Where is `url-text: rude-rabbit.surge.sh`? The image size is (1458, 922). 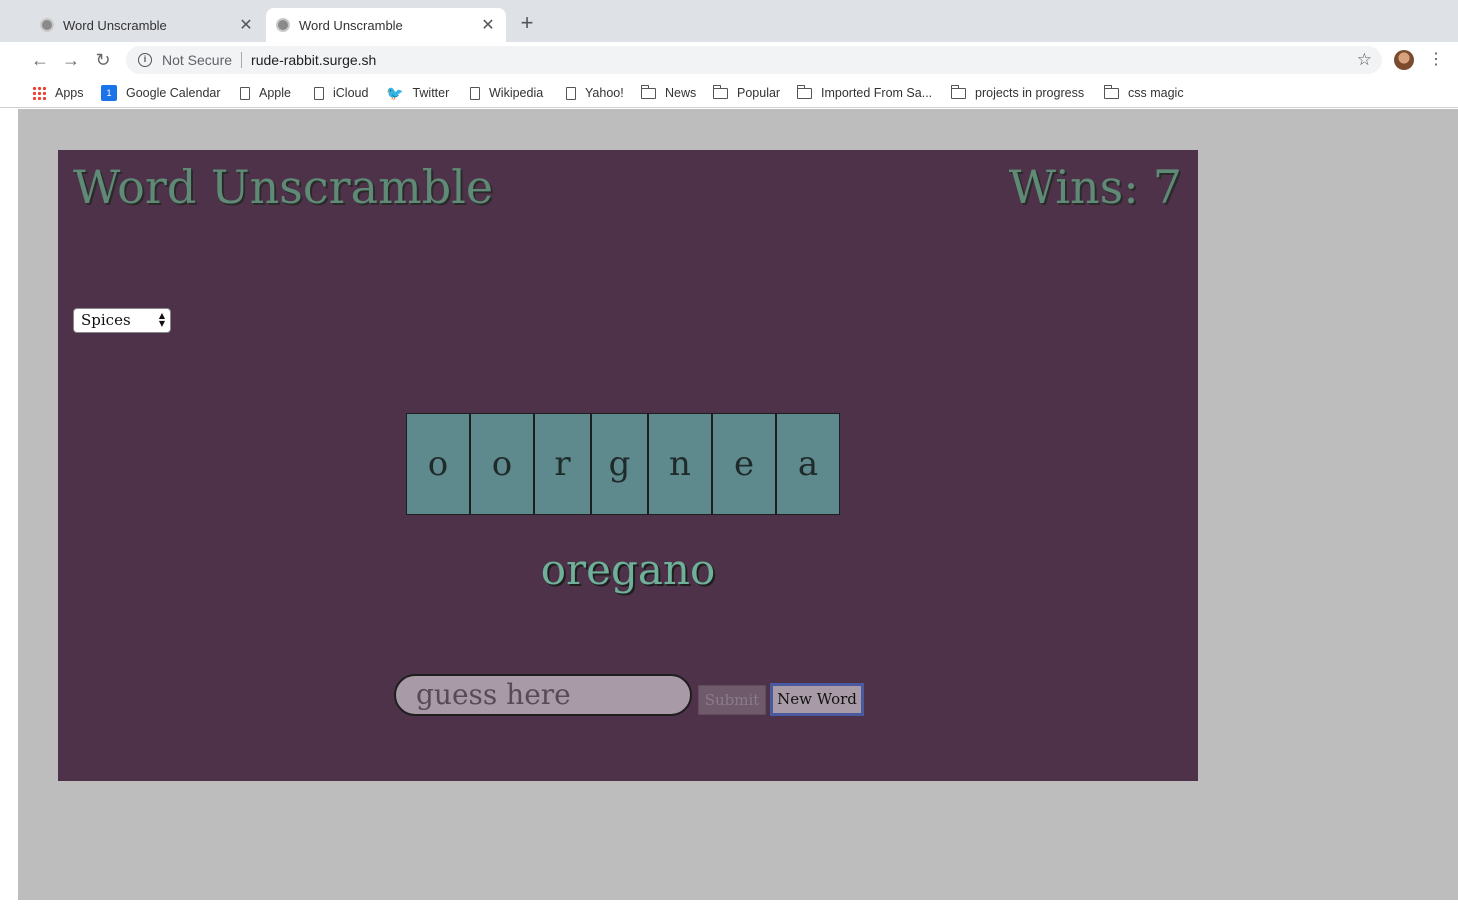
url-text: rude-rabbit.surge.sh is located at coordinates (314, 60).